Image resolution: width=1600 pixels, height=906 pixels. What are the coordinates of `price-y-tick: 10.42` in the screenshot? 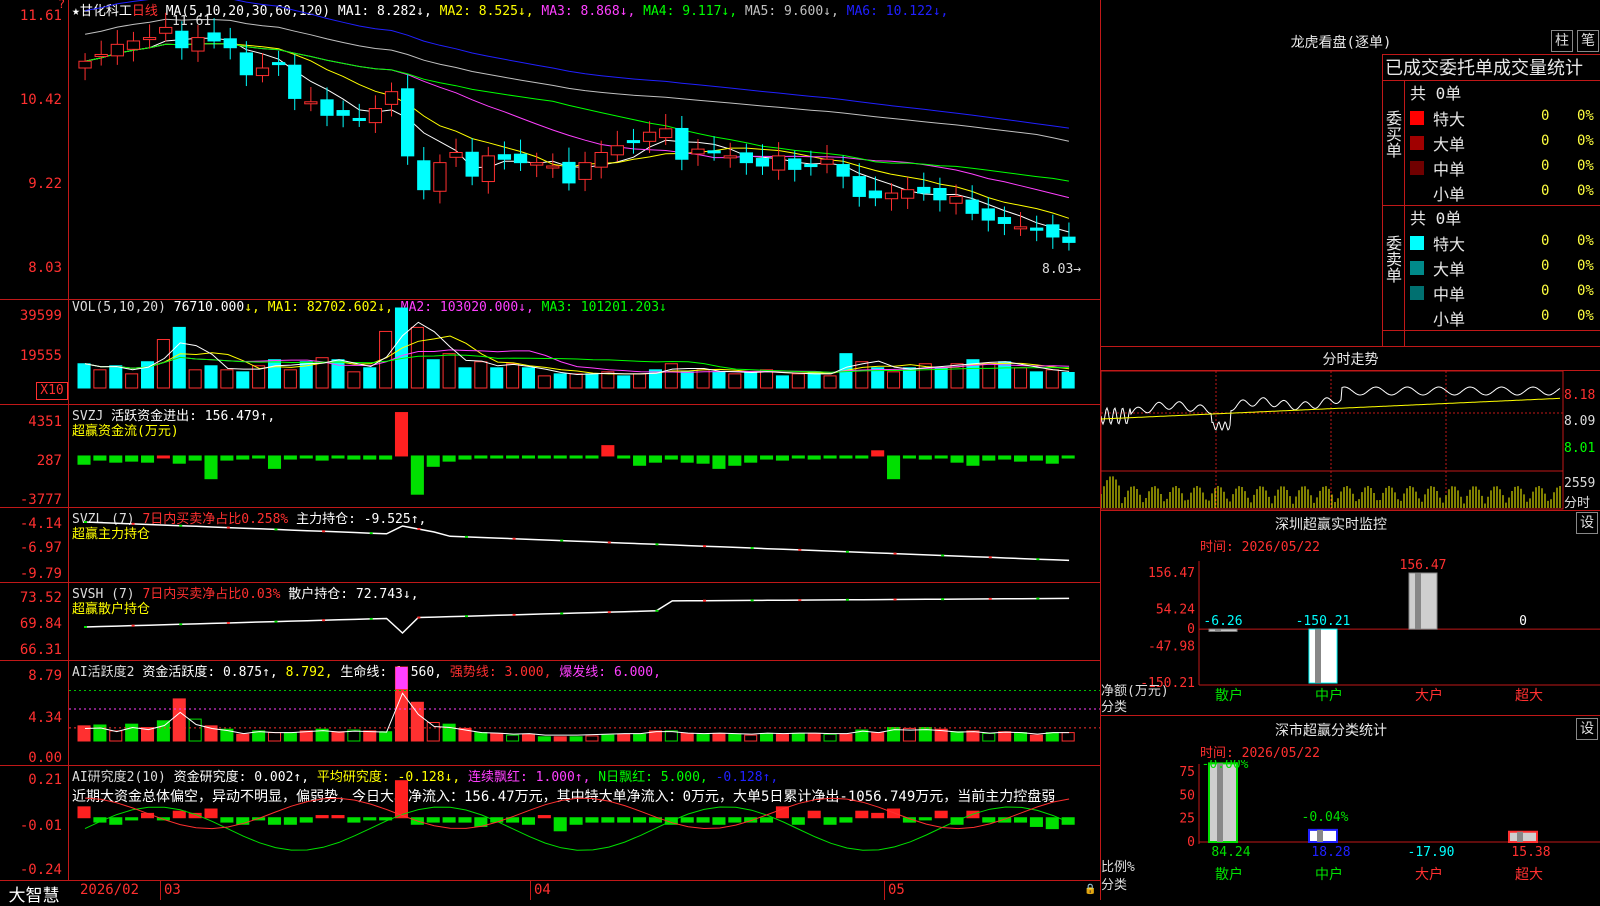 It's located at (40, 100).